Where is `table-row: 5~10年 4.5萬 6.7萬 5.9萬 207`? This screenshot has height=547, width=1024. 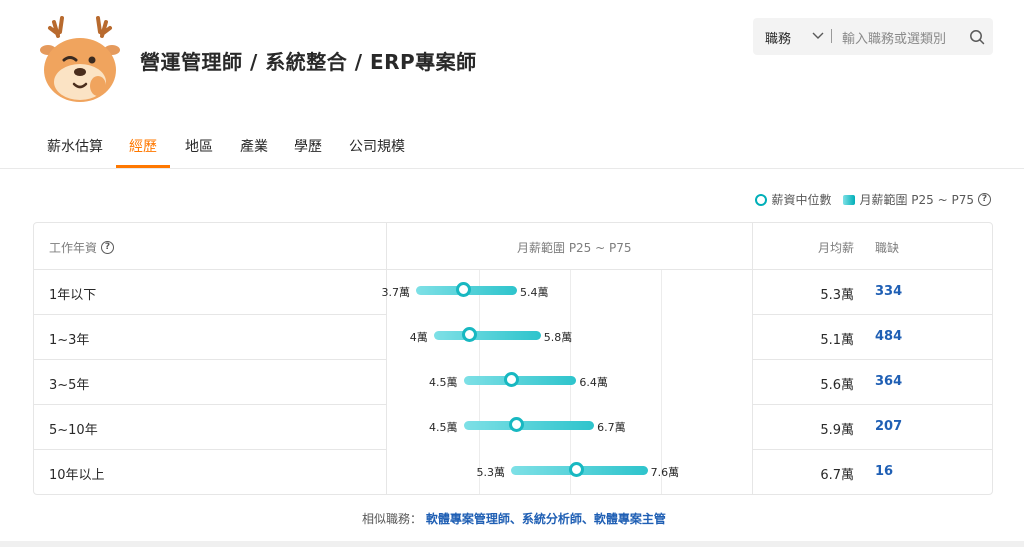 table-row: 5~10年 4.5萬 6.7萬 5.9萬 207 is located at coordinates (513, 427).